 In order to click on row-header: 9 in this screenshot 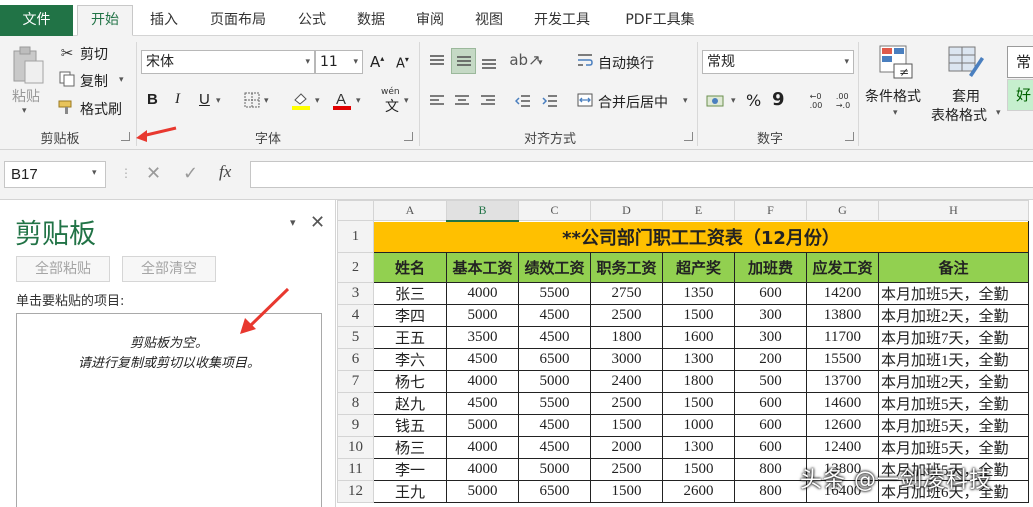, I will do `click(355, 425)`.